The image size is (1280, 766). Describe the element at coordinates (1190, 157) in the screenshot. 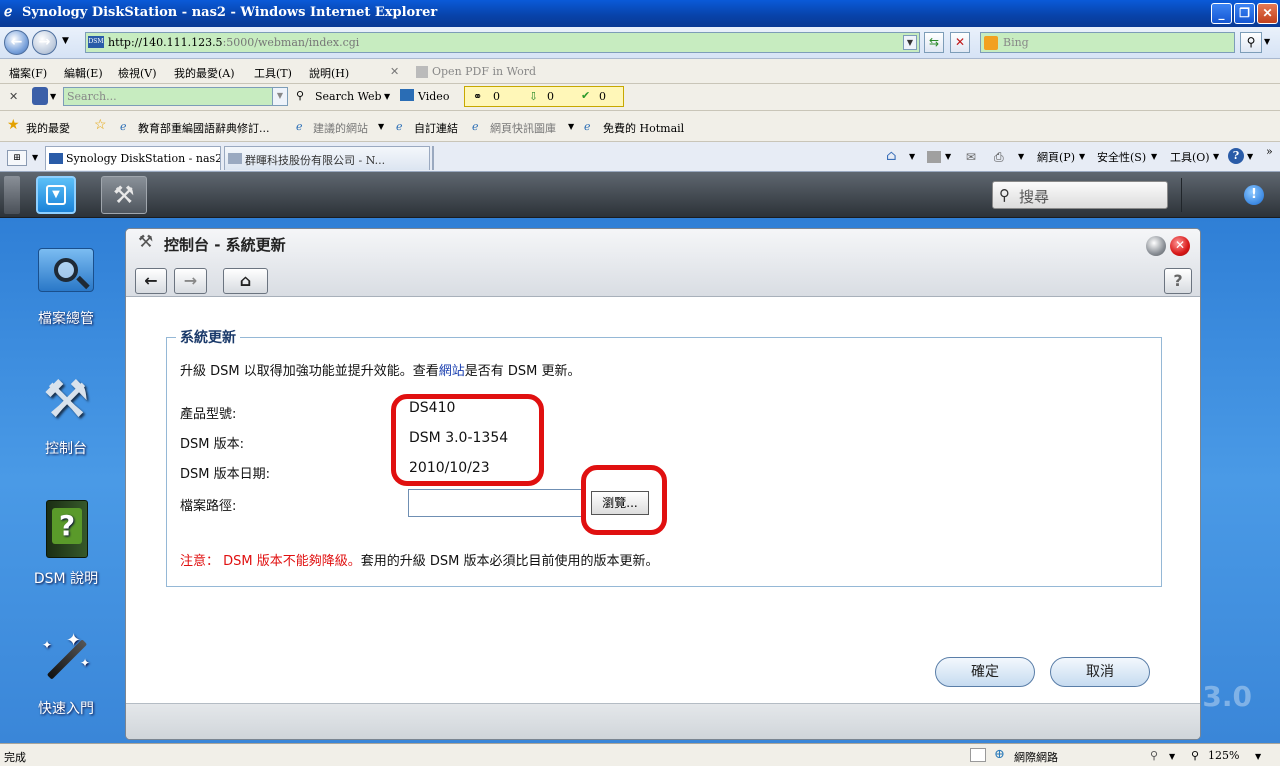

I see `tools-menu: 工具(O)` at that location.